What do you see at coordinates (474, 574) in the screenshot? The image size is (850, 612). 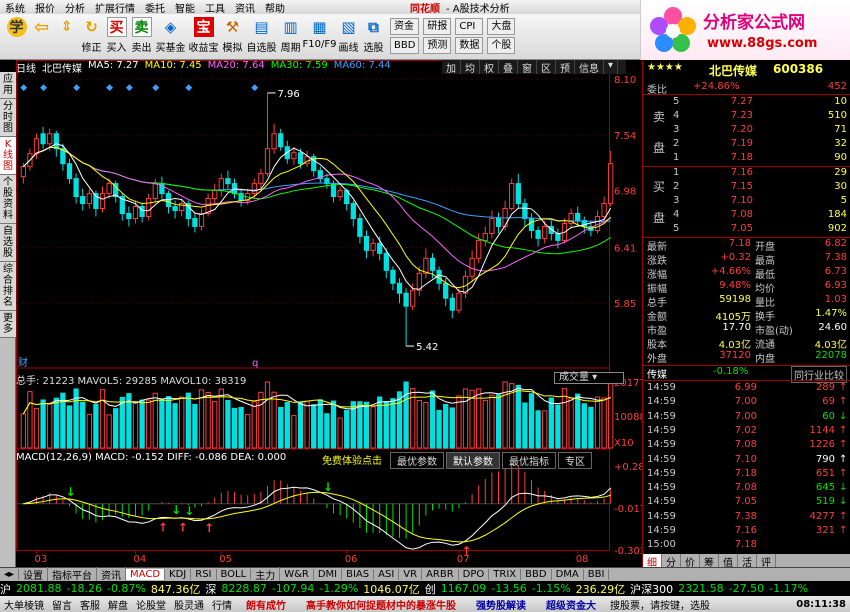 I see `indicator-tab-14: DPO` at bounding box center [474, 574].